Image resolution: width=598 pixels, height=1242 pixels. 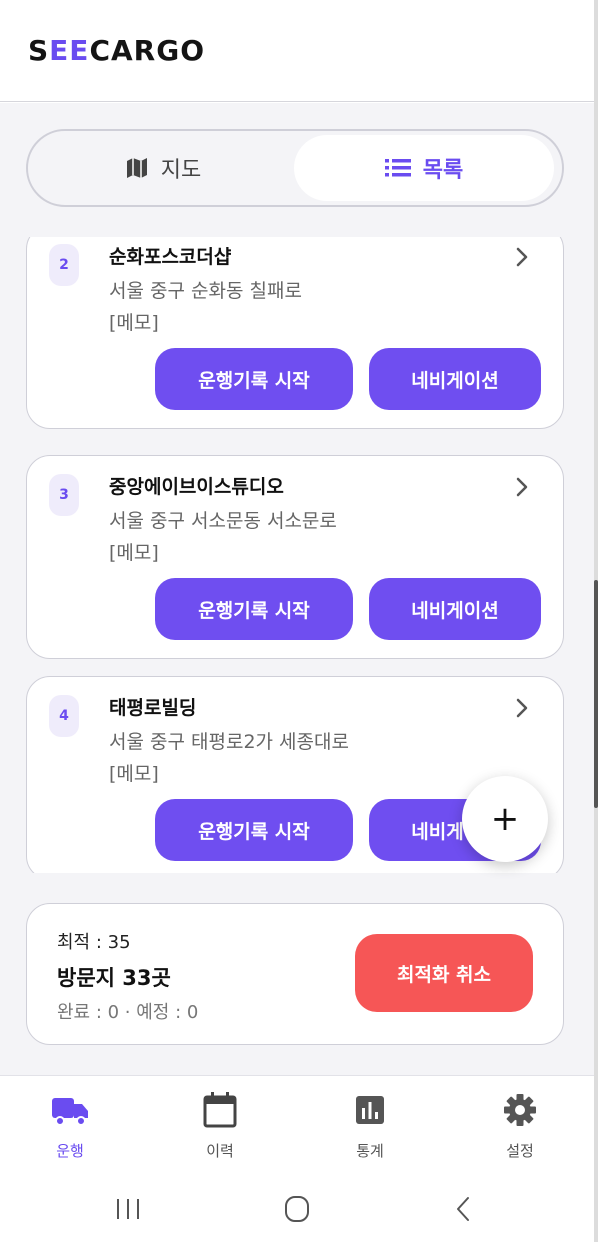 What do you see at coordinates (443, 170) in the screenshot?
I see `list-view-label: 목록` at bounding box center [443, 170].